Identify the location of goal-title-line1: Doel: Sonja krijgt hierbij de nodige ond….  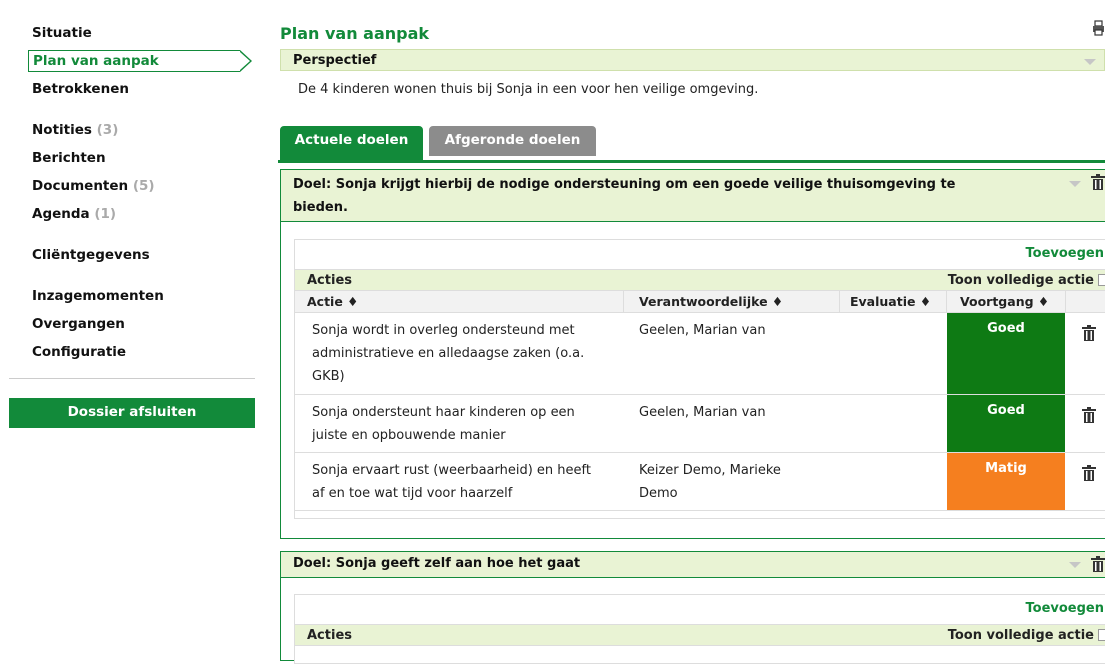
(624, 184).